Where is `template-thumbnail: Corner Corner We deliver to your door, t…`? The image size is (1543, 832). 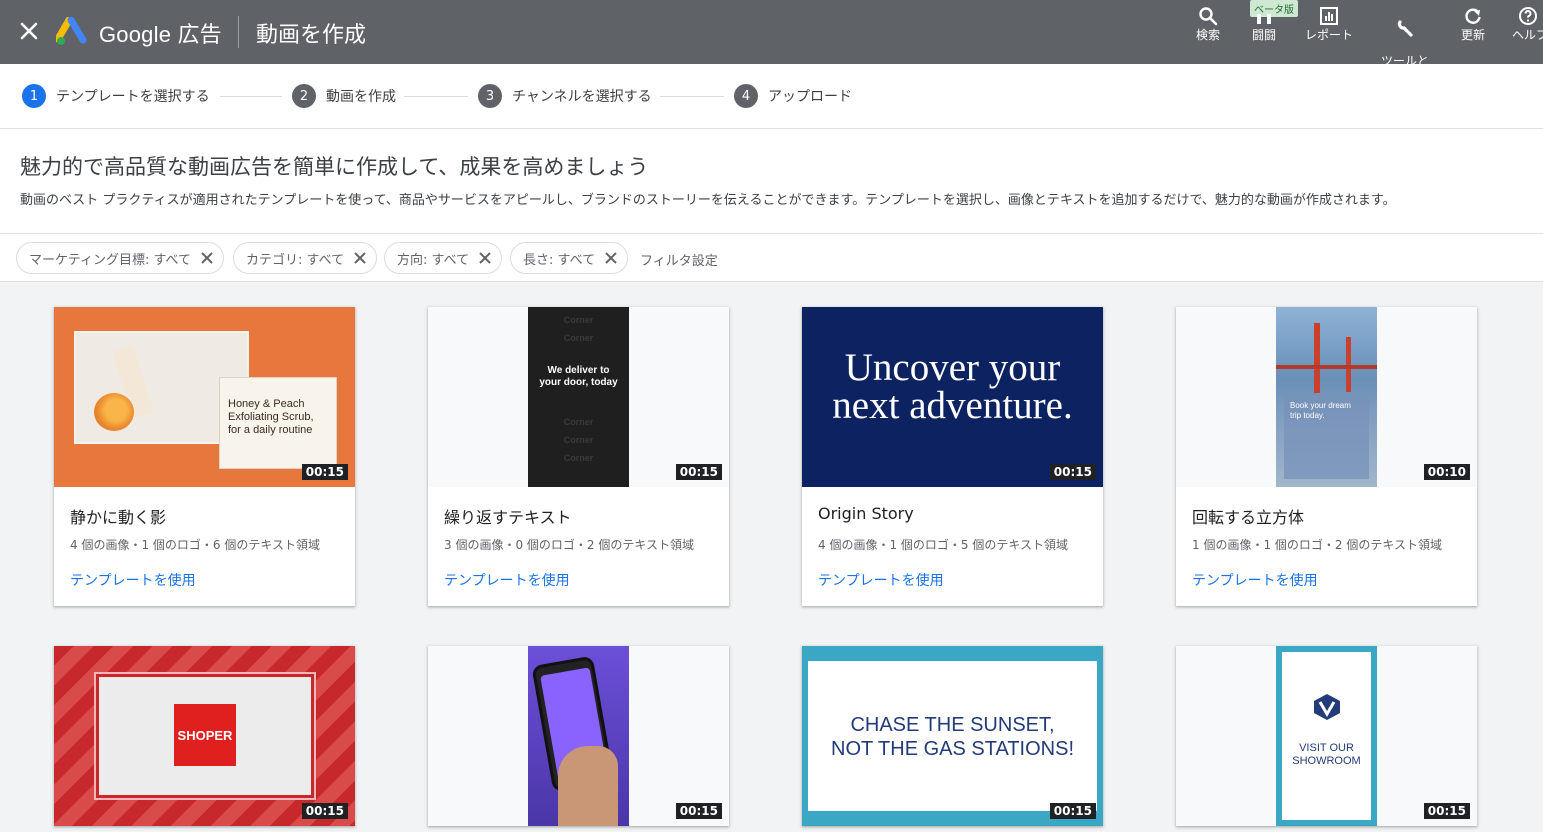
template-thumbnail: Corner Corner We deliver to your door, t… is located at coordinates (578, 397).